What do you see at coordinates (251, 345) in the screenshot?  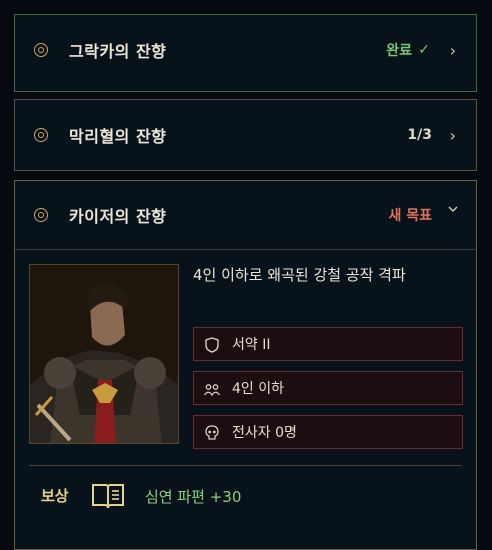 I see `condition-label: 서약 II` at bounding box center [251, 345].